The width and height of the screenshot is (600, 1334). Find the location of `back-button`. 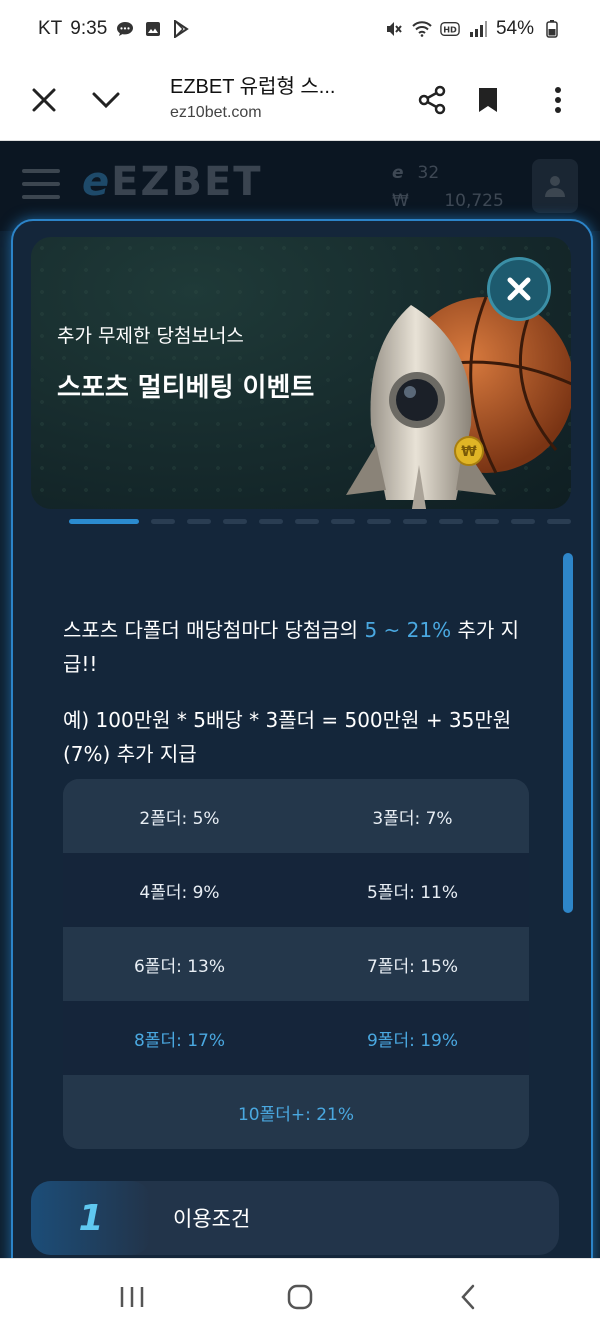

back-button is located at coordinates (468, 1297).